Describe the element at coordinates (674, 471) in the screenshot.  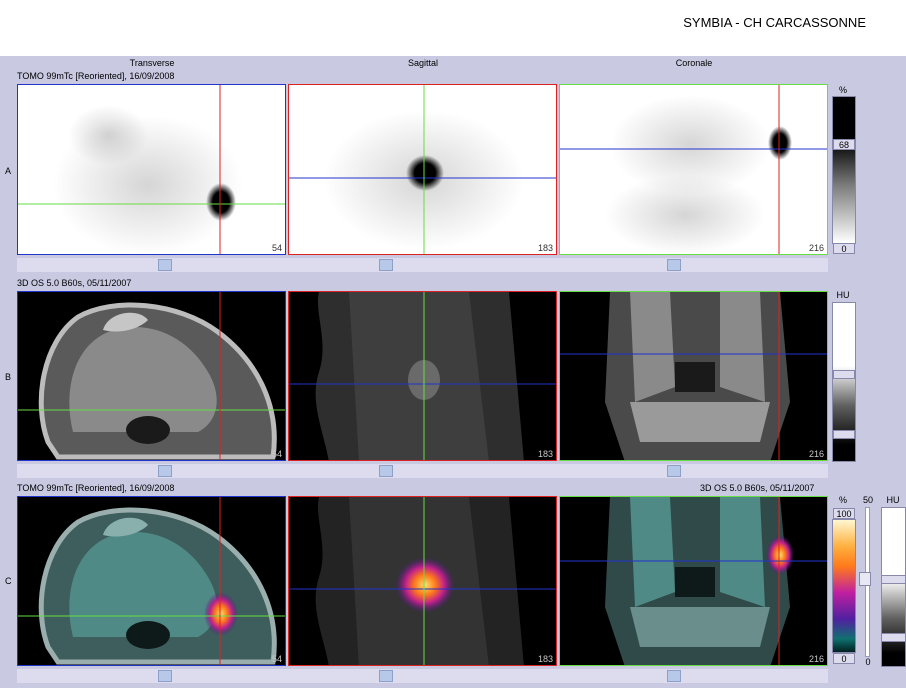
I see `scroll-thumb-b-coronal` at that location.